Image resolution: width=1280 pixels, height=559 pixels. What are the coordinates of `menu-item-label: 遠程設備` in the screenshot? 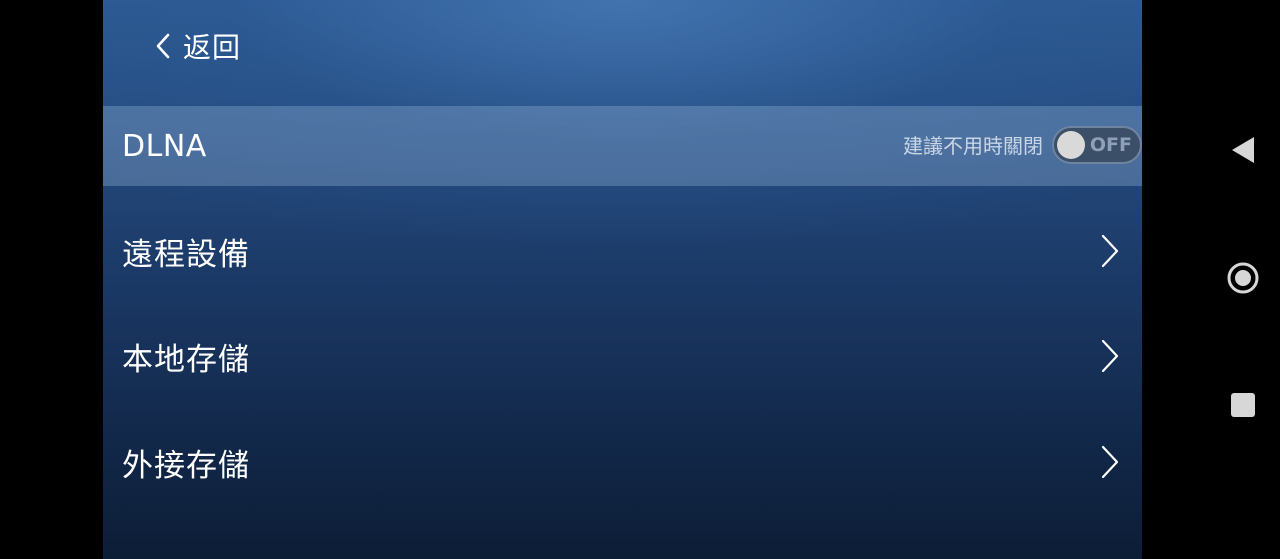 It's located at (186, 254).